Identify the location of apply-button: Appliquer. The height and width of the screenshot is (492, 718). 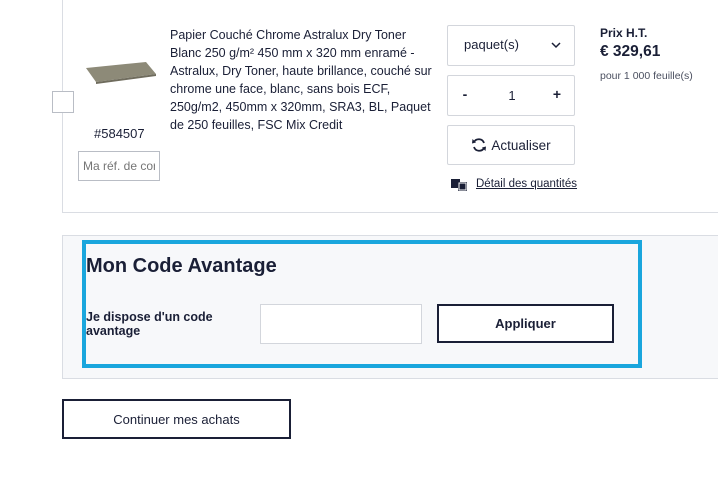
(525, 323).